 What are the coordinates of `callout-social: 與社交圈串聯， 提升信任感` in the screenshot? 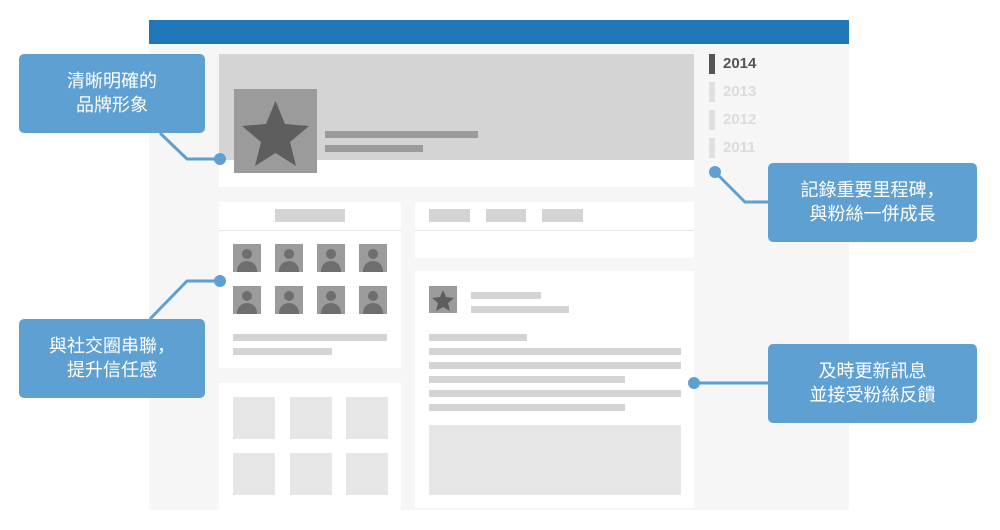 It's located at (112, 358).